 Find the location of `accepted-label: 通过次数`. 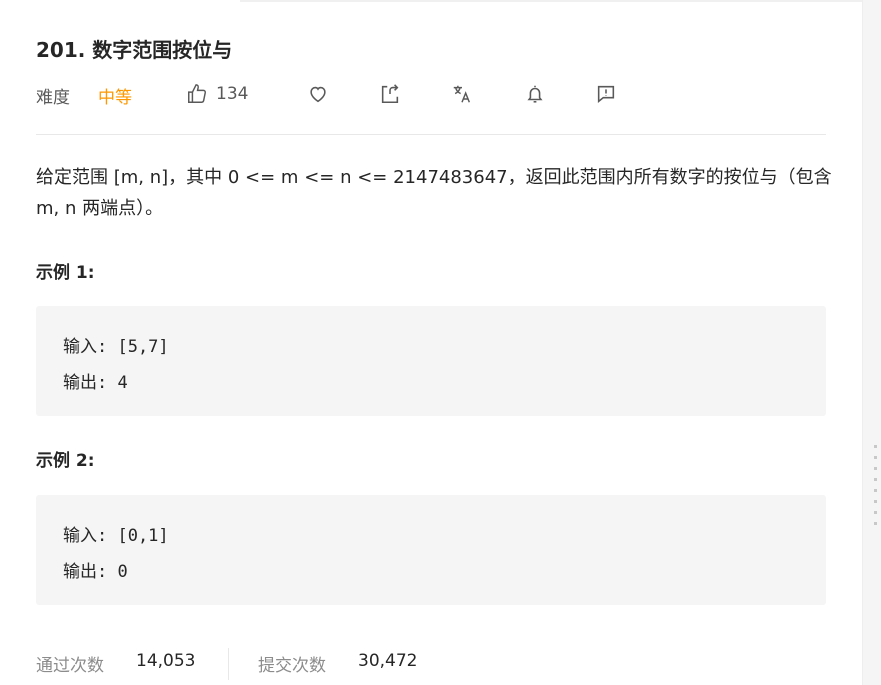

accepted-label: 通过次数 is located at coordinates (70, 666).